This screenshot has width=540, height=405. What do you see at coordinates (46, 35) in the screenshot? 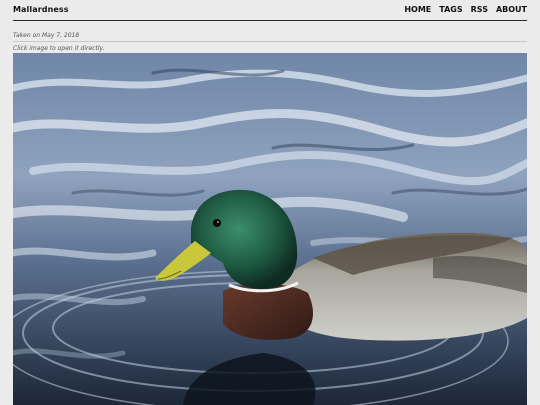
I see `photo-date: Taken on May 7, 2018` at bounding box center [46, 35].